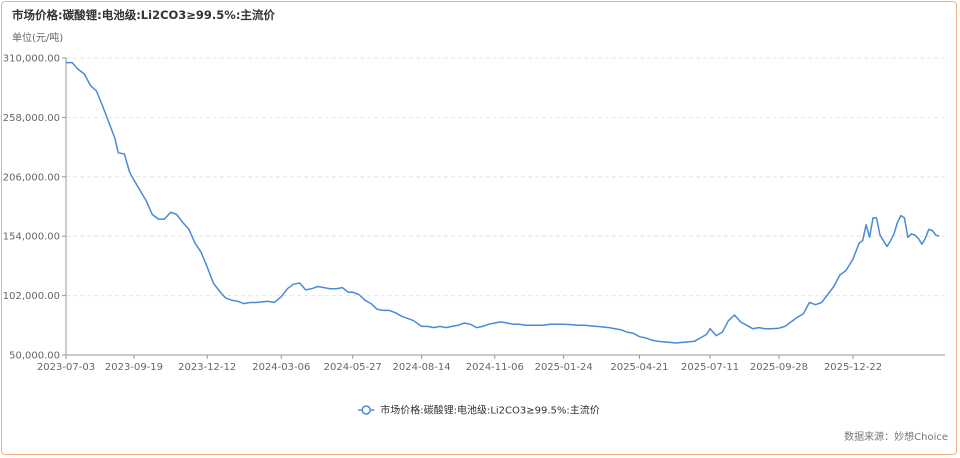  I want to click on y-tick-label: 50,000.00, so click(34, 356).